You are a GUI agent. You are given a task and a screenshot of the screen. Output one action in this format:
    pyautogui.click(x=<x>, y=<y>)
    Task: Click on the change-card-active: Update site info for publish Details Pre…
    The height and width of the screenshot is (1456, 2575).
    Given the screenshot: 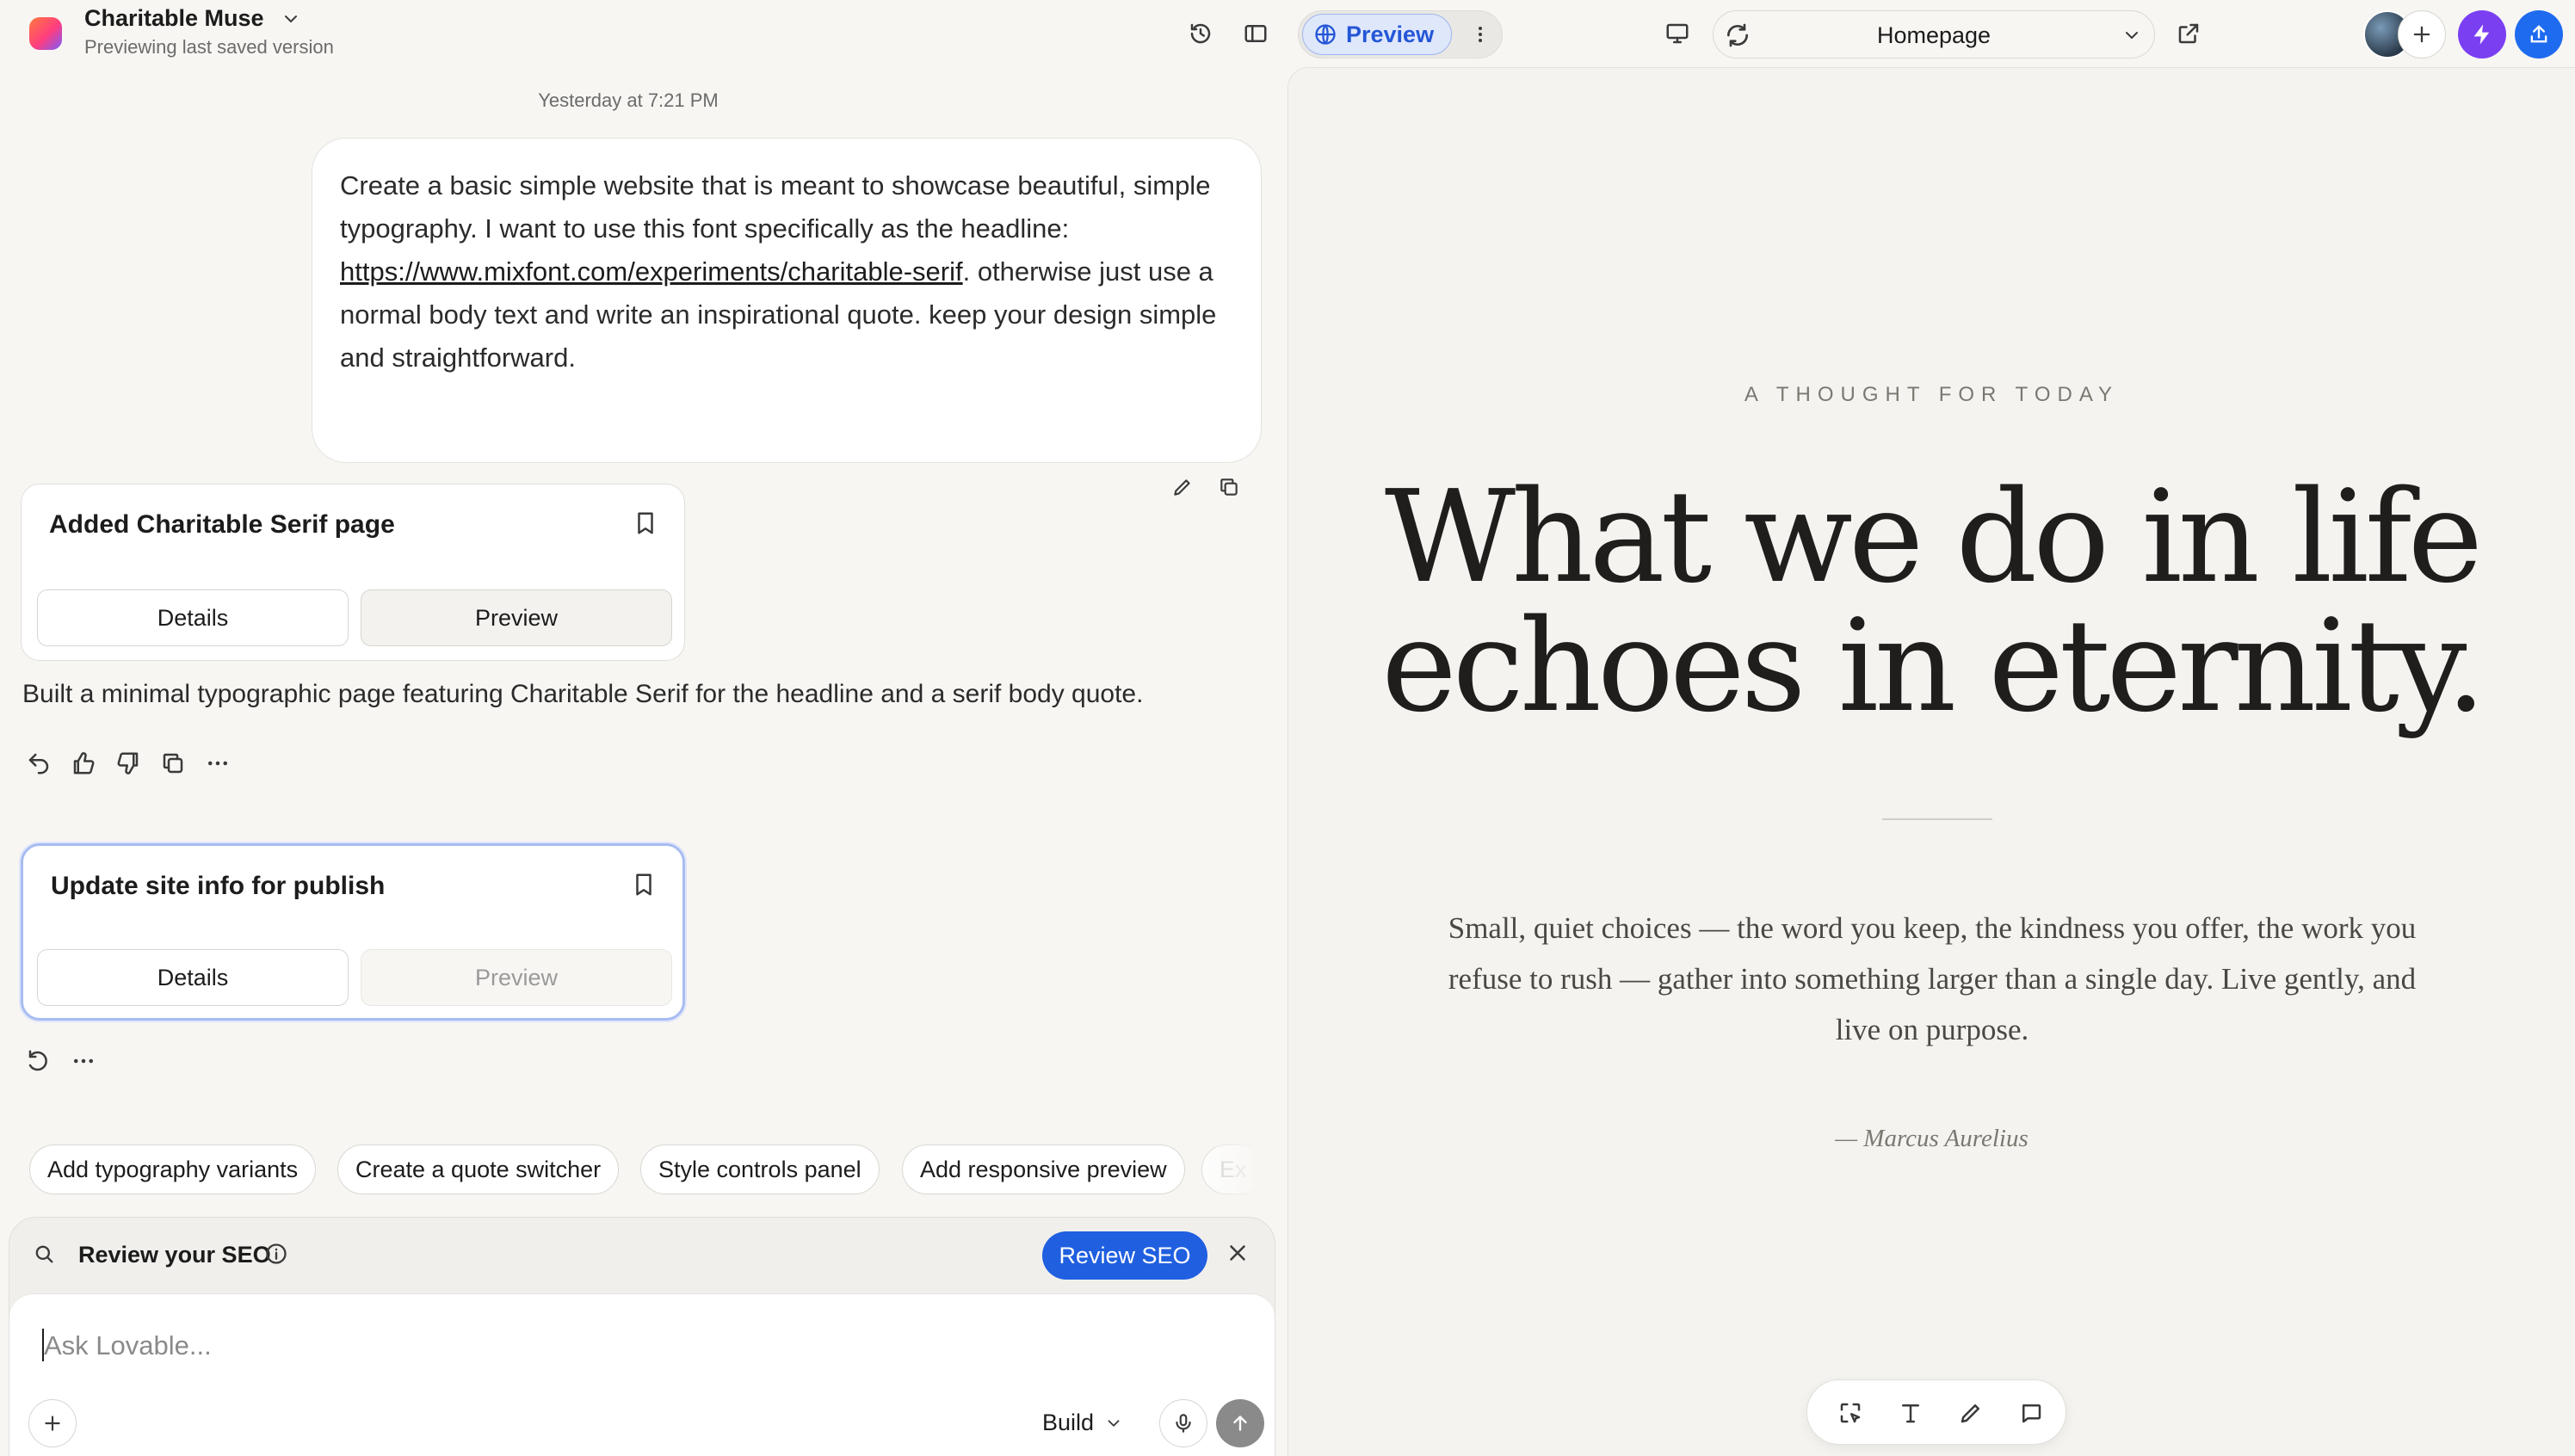 What is the action you would take?
    pyautogui.click(x=353, y=932)
    